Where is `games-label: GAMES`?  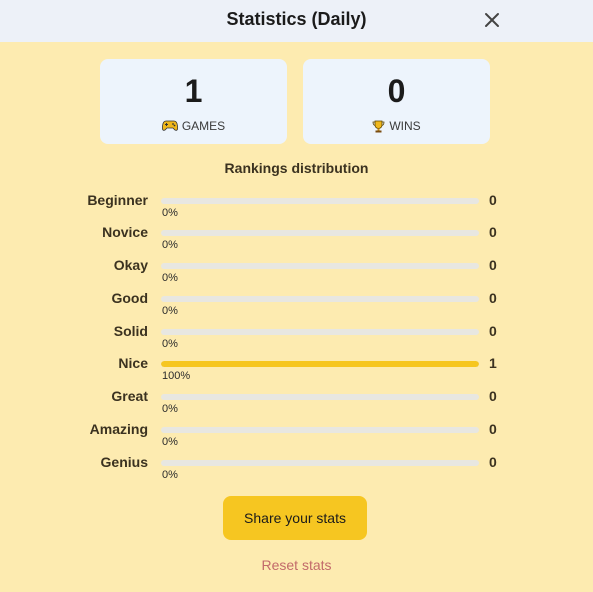 games-label: GAMES is located at coordinates (203, 126).